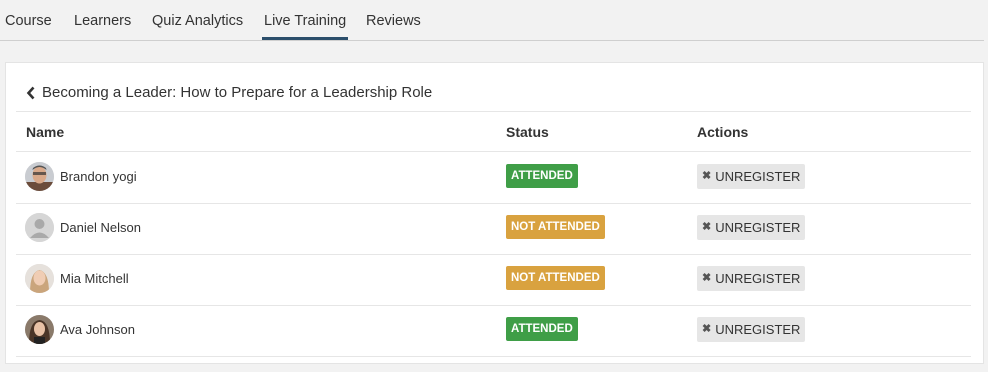 The image size is (988, 372). What do you see at coordinates (97, 329) in the screenshot?
I see `learner-name: Ava Johnson` at bounding box center [97, 329].